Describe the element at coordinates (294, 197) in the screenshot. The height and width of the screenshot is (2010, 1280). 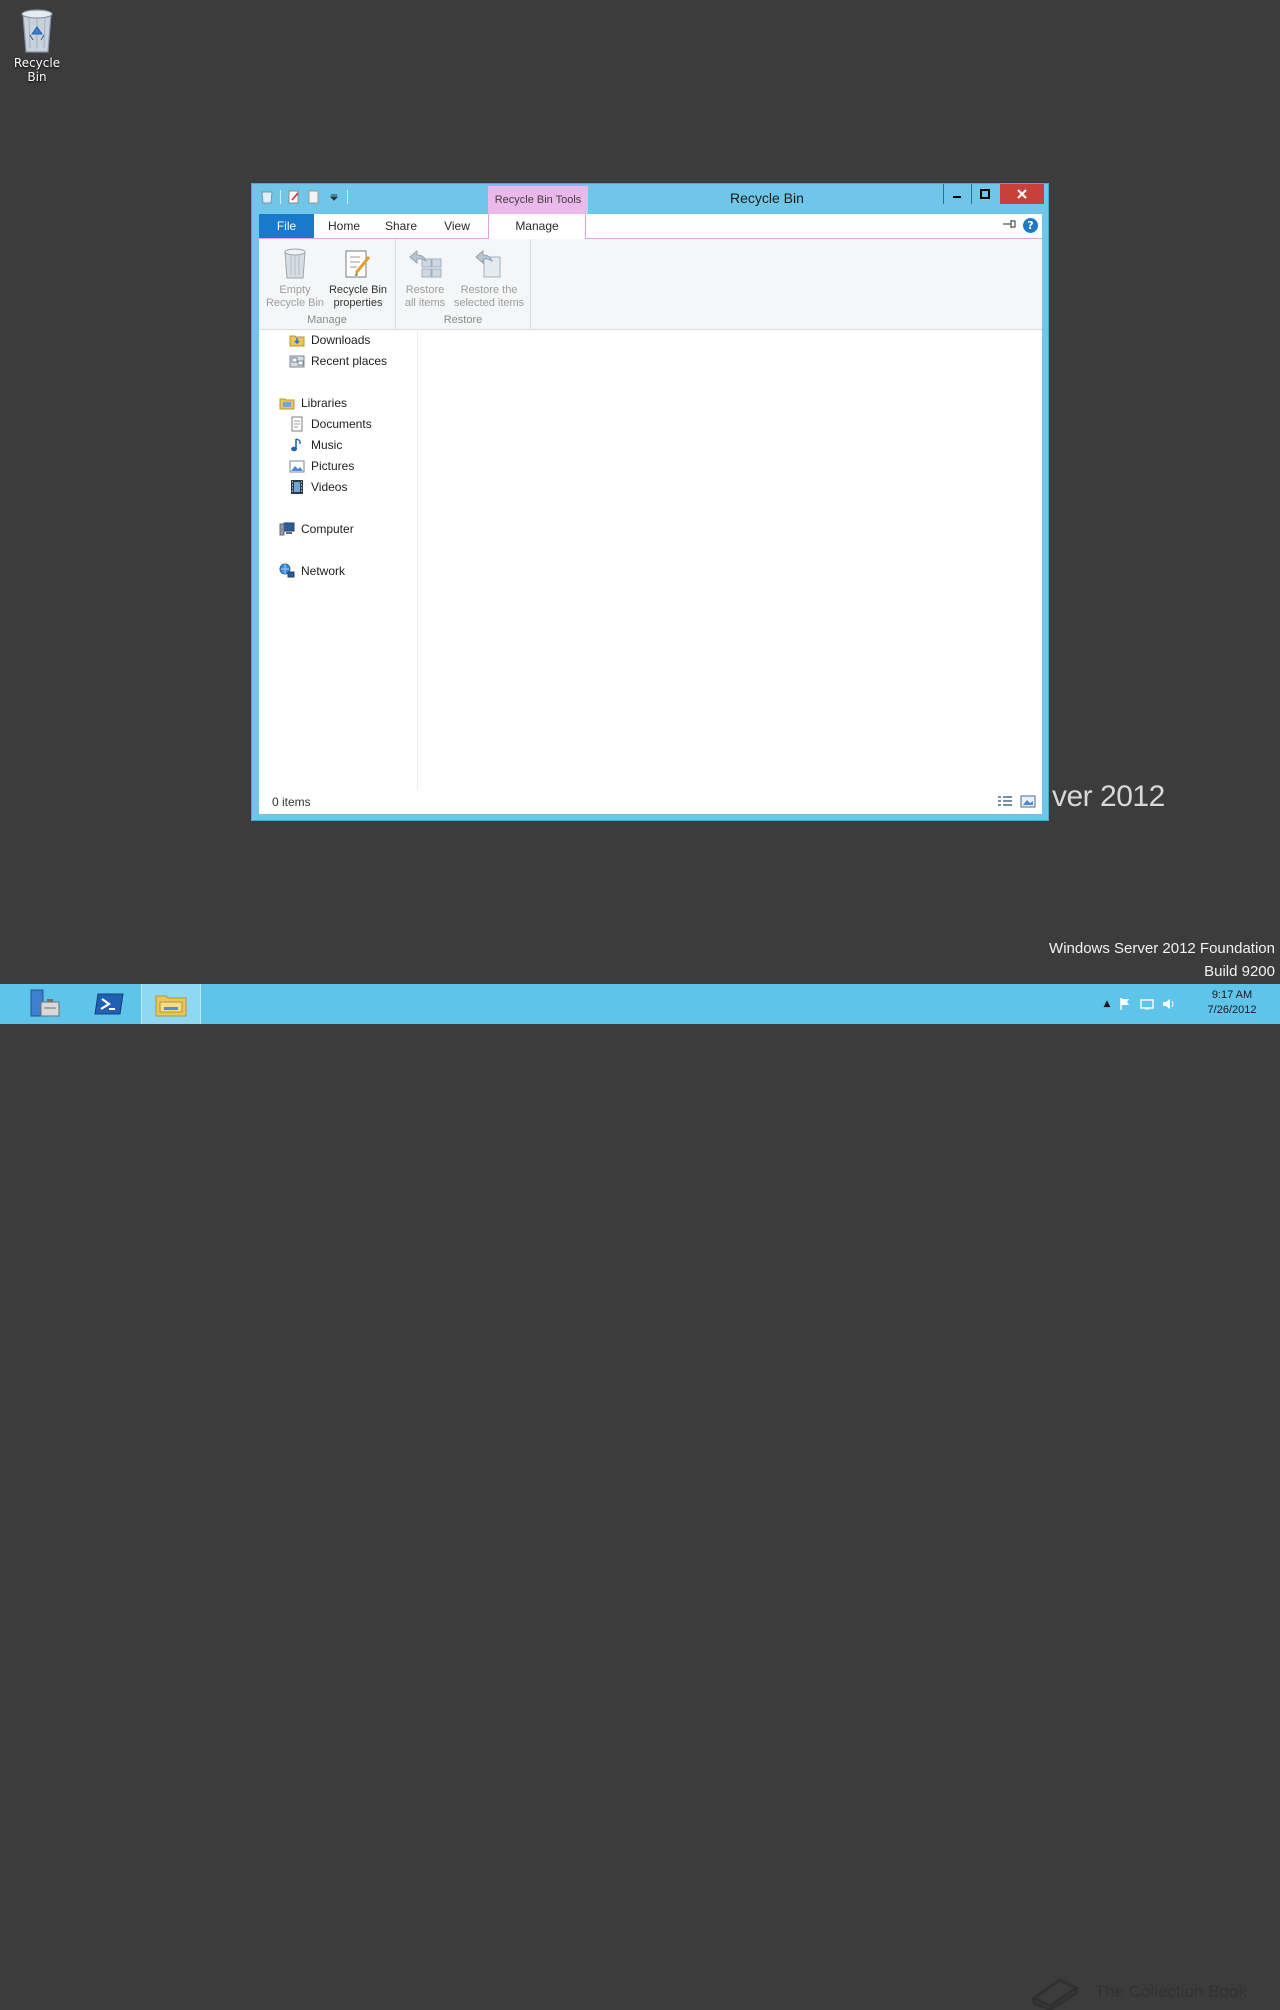
I see `properties-icon` at that location.